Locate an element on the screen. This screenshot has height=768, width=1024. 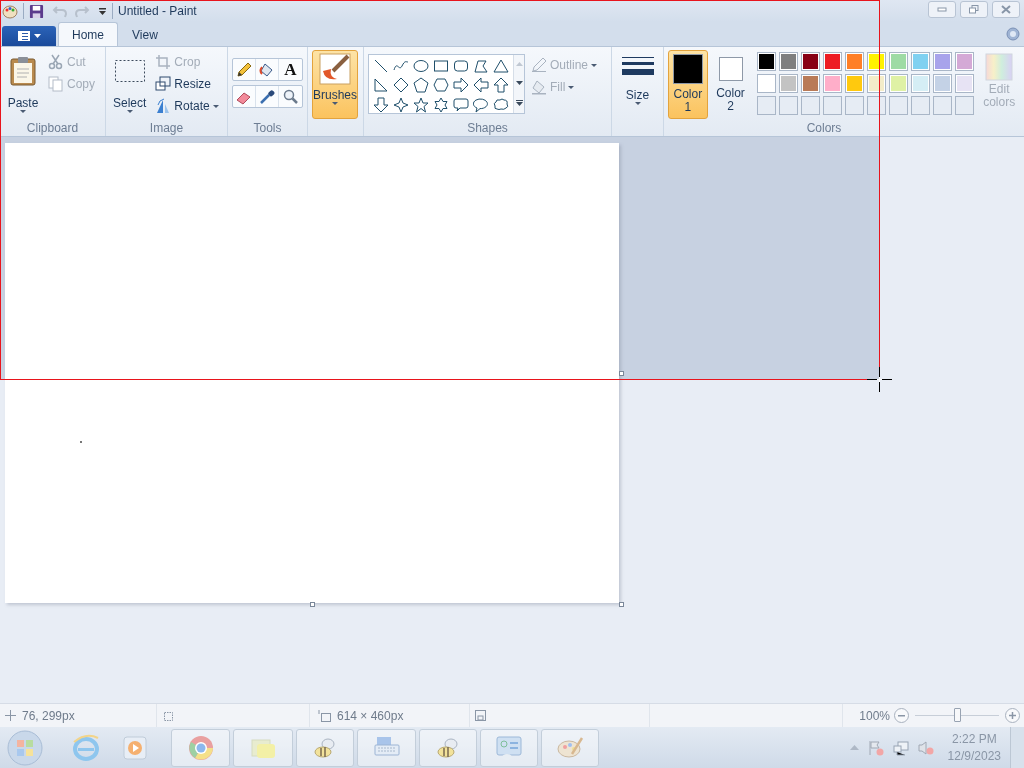
restore-icon is located at coordinates (974, 9).